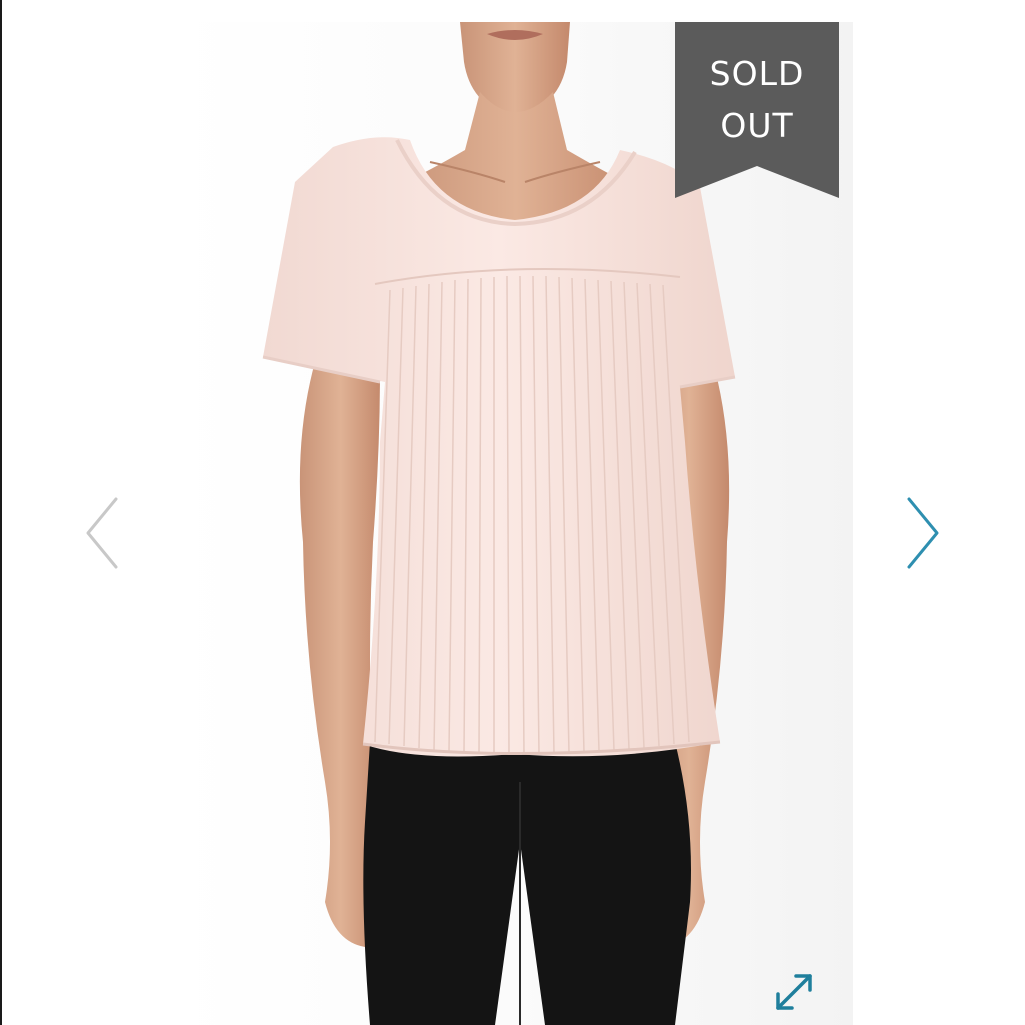  I want to click on chevron-right-icon, so click(923, 533).